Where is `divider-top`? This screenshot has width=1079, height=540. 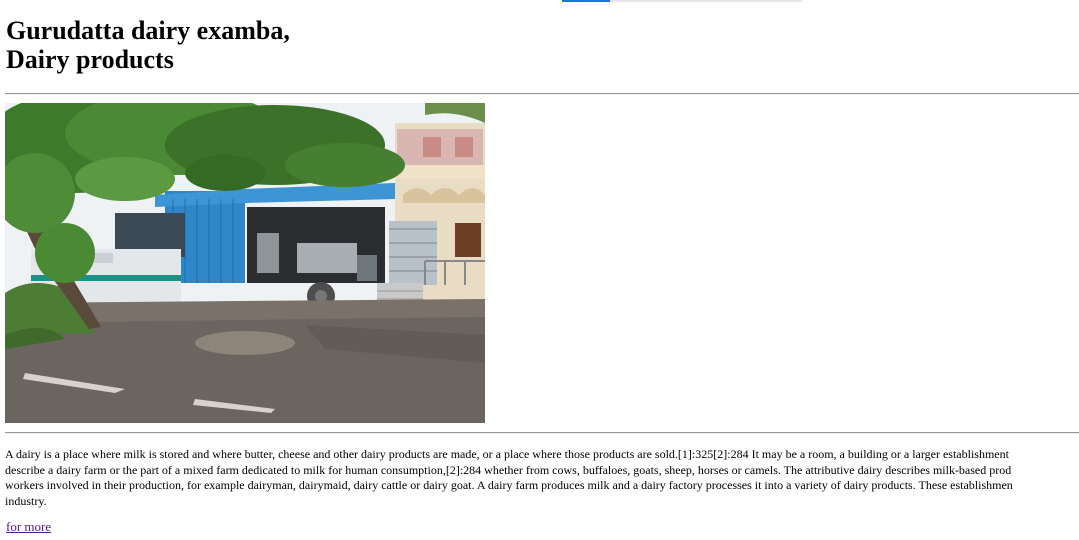 divider-top is located at coordinates (542, 94).